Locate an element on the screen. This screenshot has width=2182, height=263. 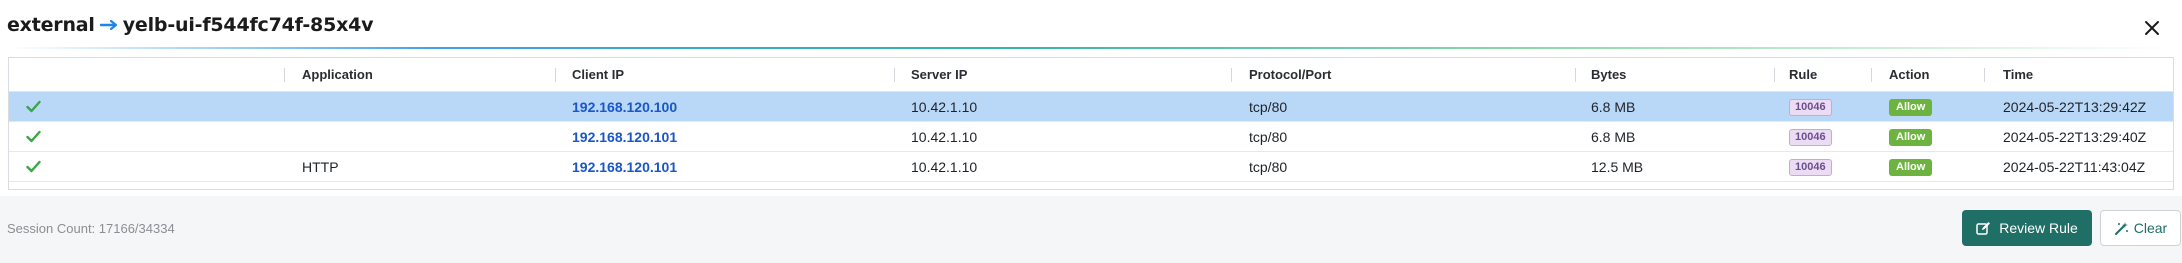
column-header-rule: Rule is located at coordinates (1803, 75).